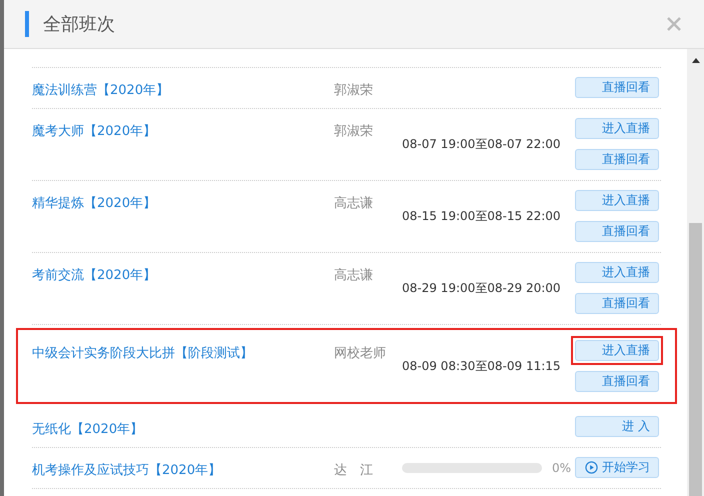 This screenshot has width=704, height=496. I want to click on action-button: 进 入, so click(617, 426).